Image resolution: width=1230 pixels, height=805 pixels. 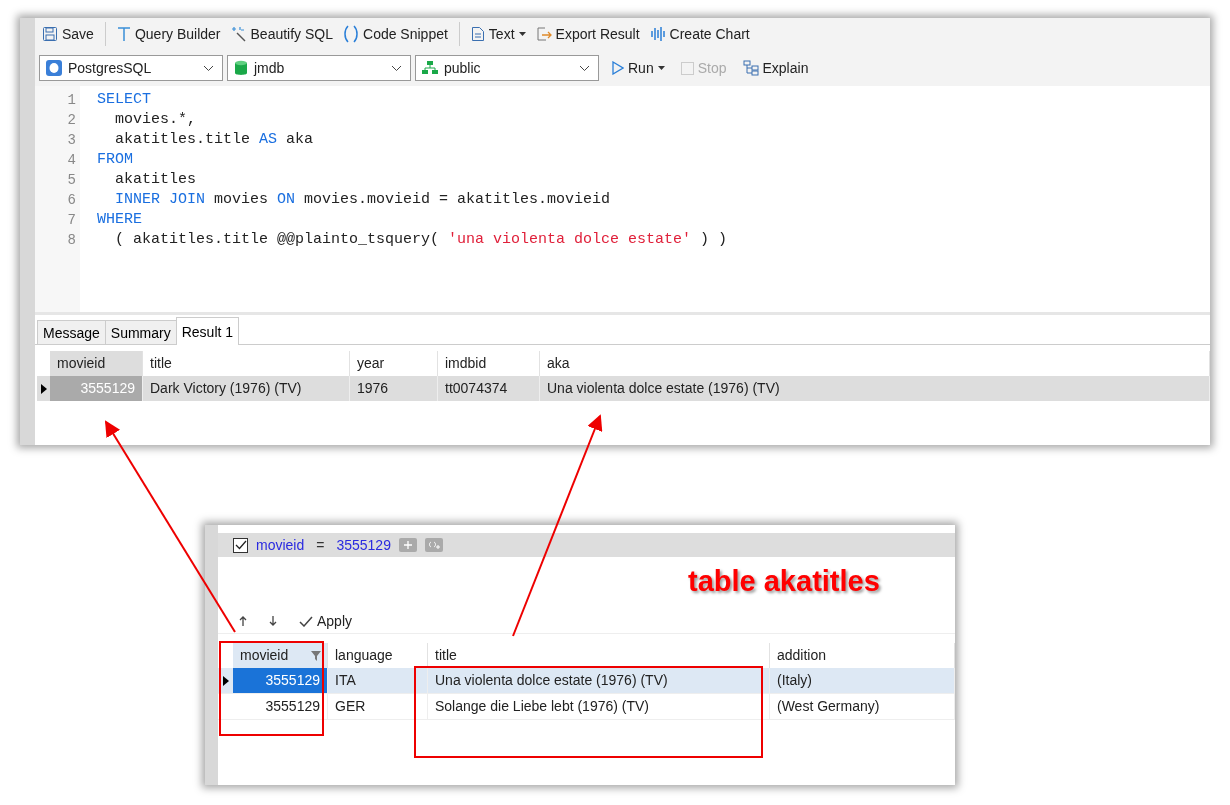 I want to click on bracket-plus-icon, so click(x=433, y=545).